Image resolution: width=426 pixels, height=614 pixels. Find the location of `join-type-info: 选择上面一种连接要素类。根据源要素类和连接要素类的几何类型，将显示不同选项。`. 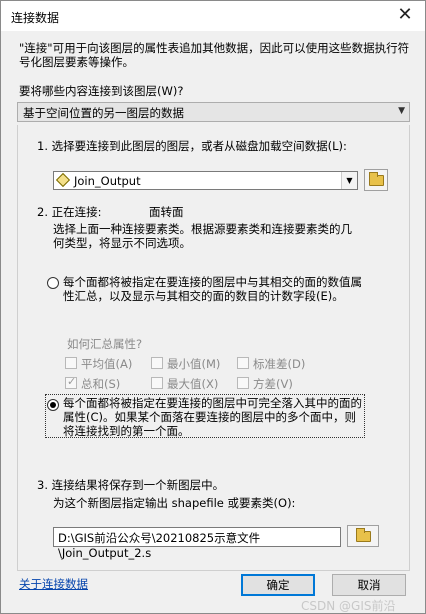

join-type-info: 选择上面一种连接要素类。根据源要素类和连接要素类的几何类型，将显示不同选项。 is located at coordinates (202, 236).